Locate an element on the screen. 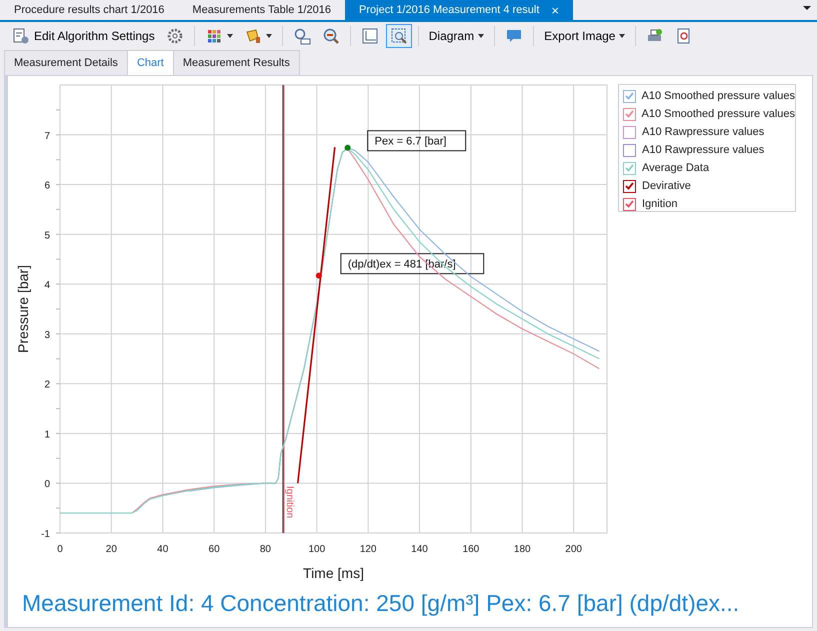 The image size is (817, 631). y-tick-label: 0 is located at coordinates (47, 484).